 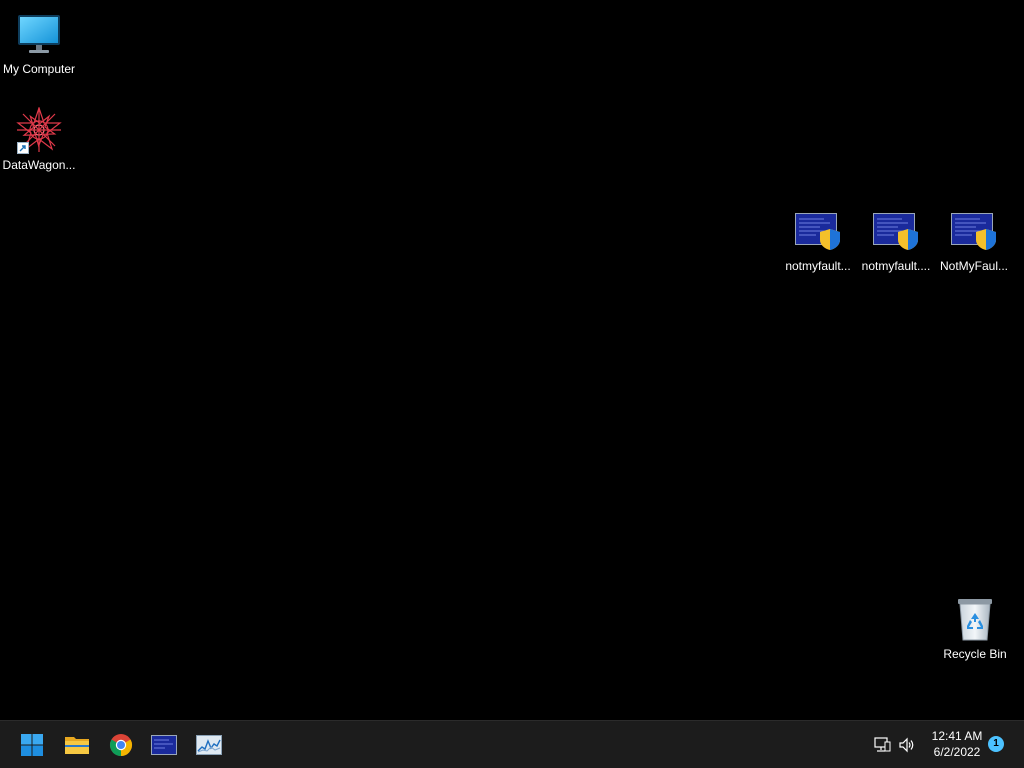 I want to click on chrome-icon, so click(x=121, y=745).